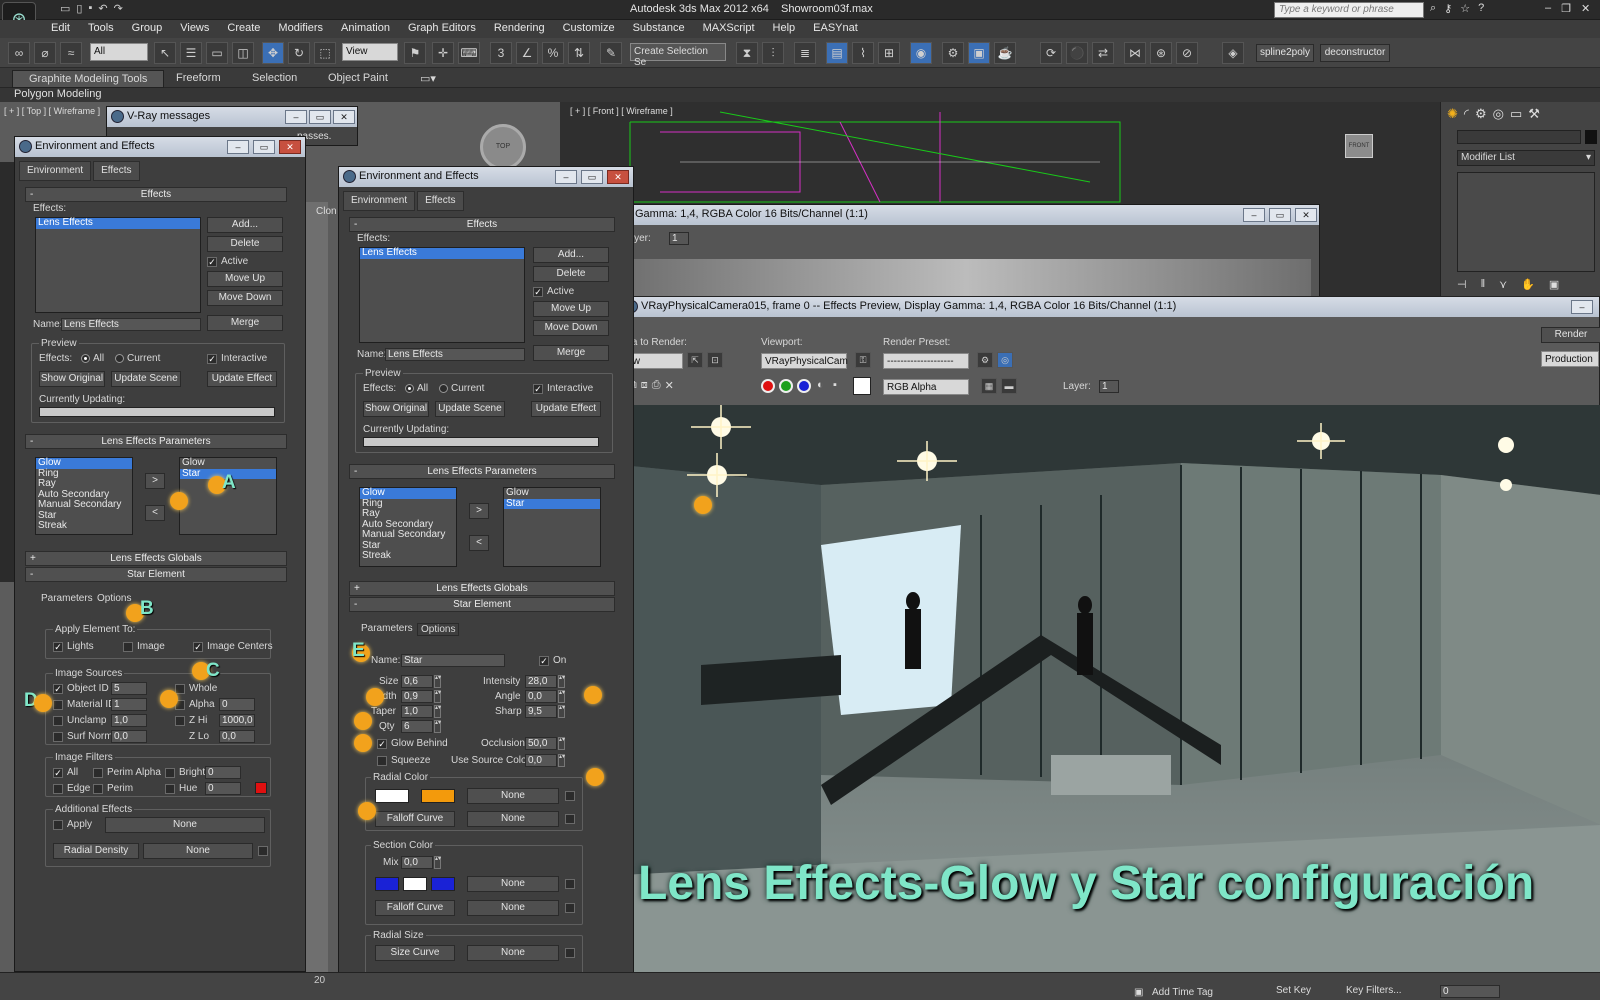  What do you see at coordinates (437, 681) in the screenshot?
I see `env-right-size-spinner: ▴▾` at bounding box center [437, 681].